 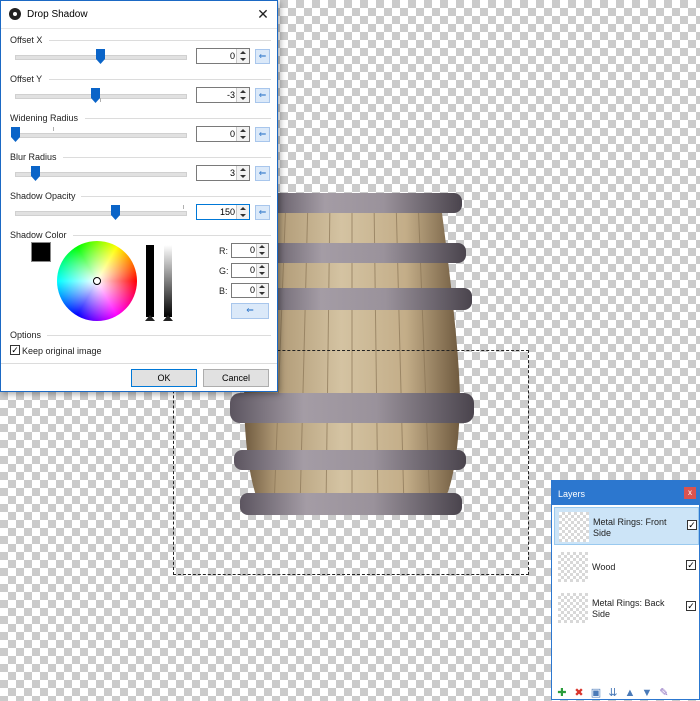 I want to click on offset-x-input: 0, so click(x=223, y=56).